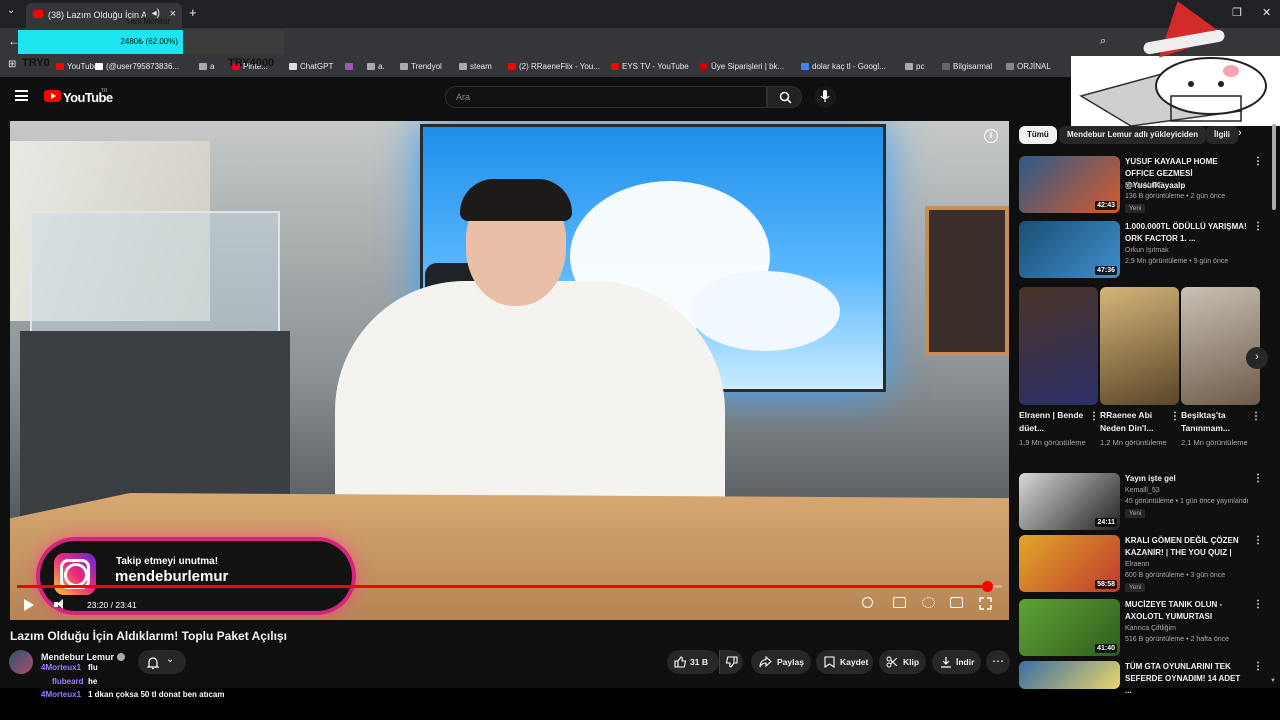 The image size is (1280, 720). I want to click on theater-mode-icon, so click(956, 602).